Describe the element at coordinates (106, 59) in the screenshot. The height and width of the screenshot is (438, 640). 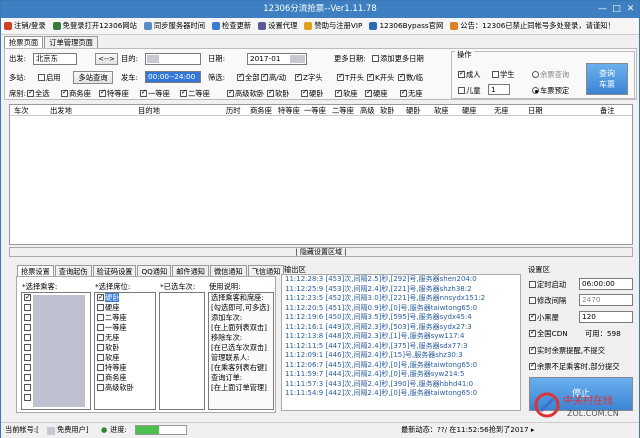
I see `swap-stations-button: <-->` at that location.